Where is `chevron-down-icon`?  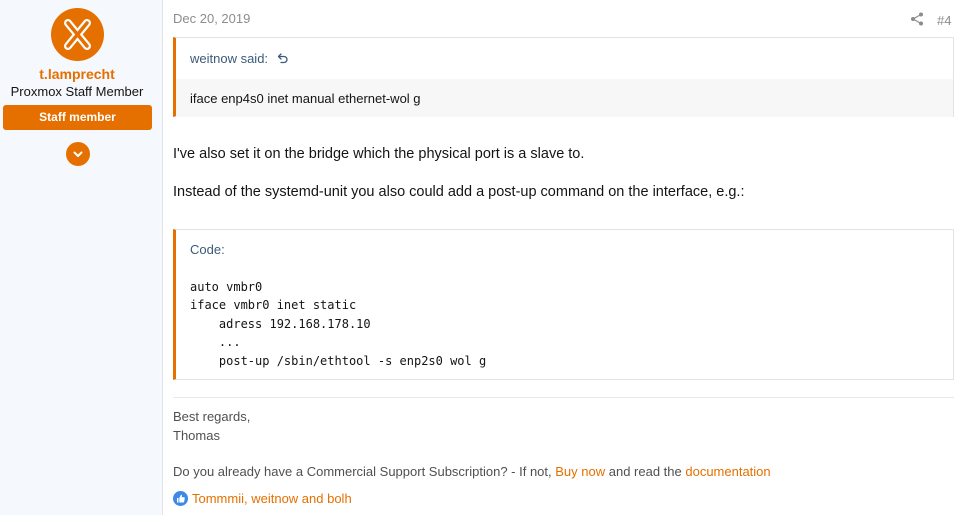 chevron-down-icon is located at coordinates (78, 154).